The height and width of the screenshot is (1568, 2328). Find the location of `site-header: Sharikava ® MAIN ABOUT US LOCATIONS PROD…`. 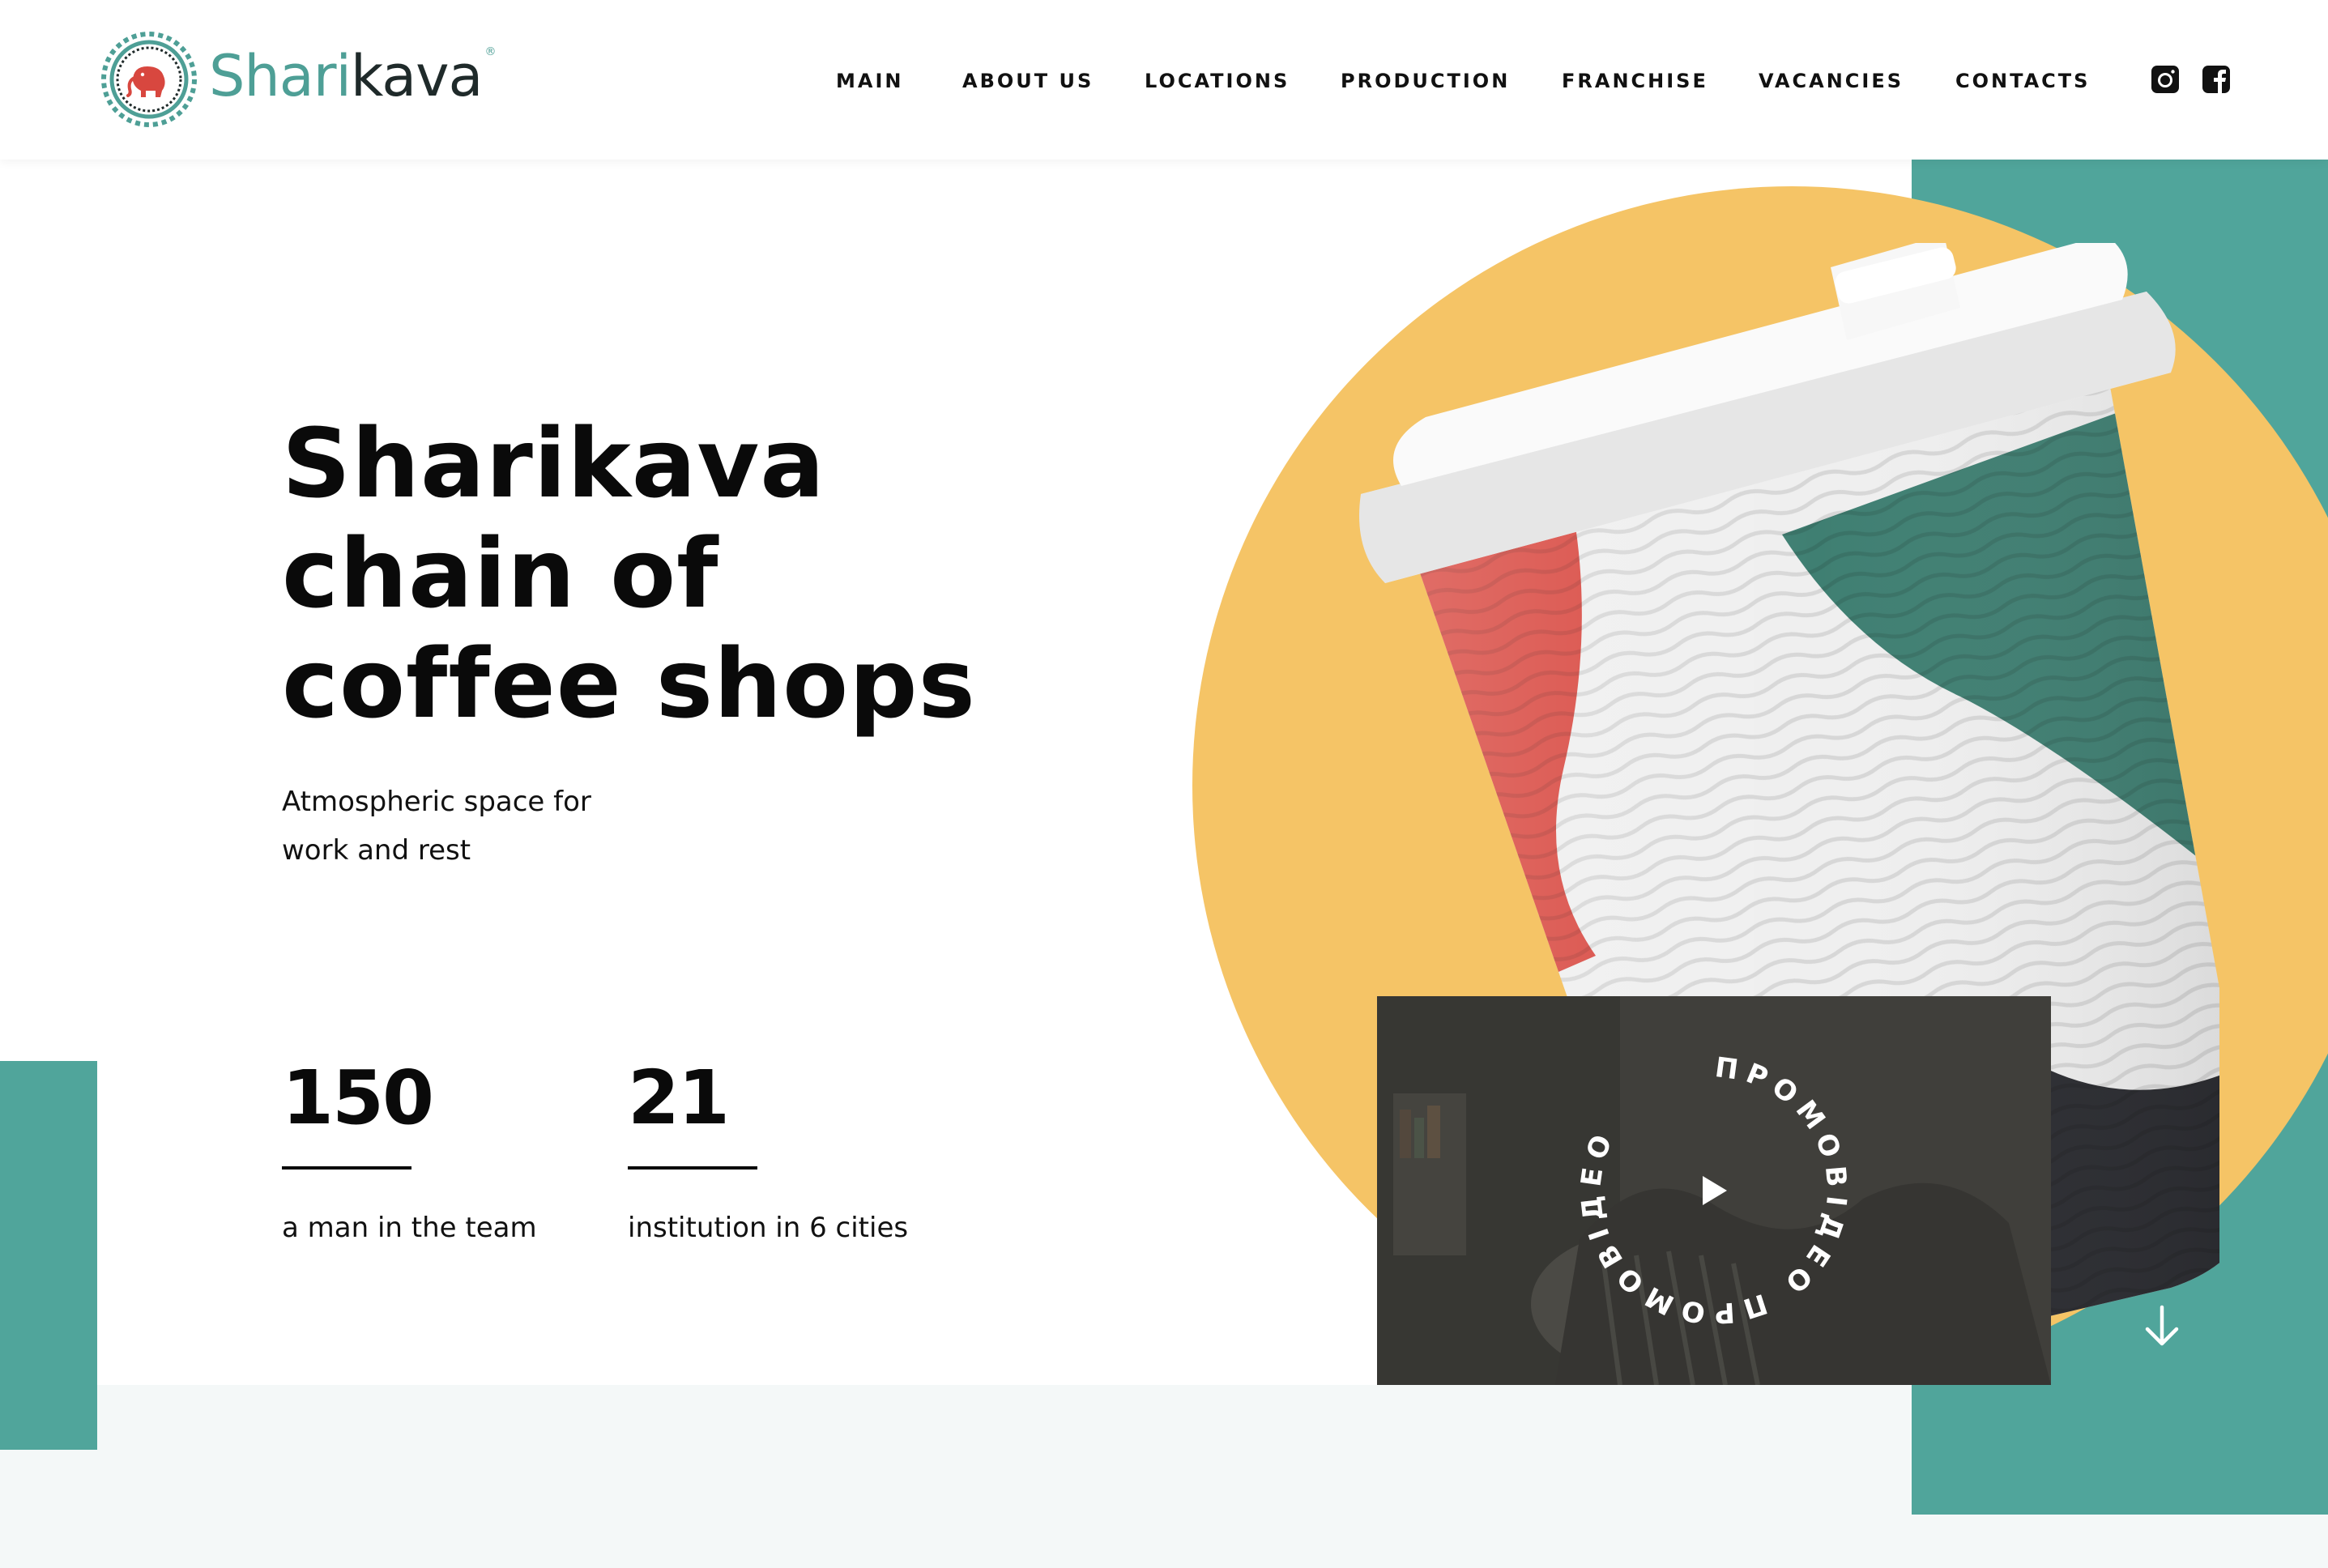

site-header: Sharikava ® MAIN ABOUT US LOCATIONS PROD… is located at coordinates (1164, 80).